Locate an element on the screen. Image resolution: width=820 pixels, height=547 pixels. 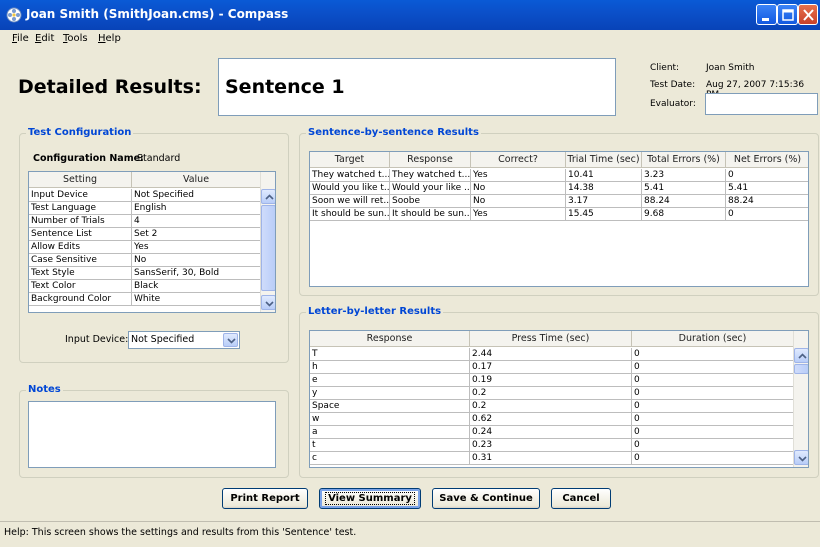
table-row: e 0.19 0 is located at coordinates (552, 380).